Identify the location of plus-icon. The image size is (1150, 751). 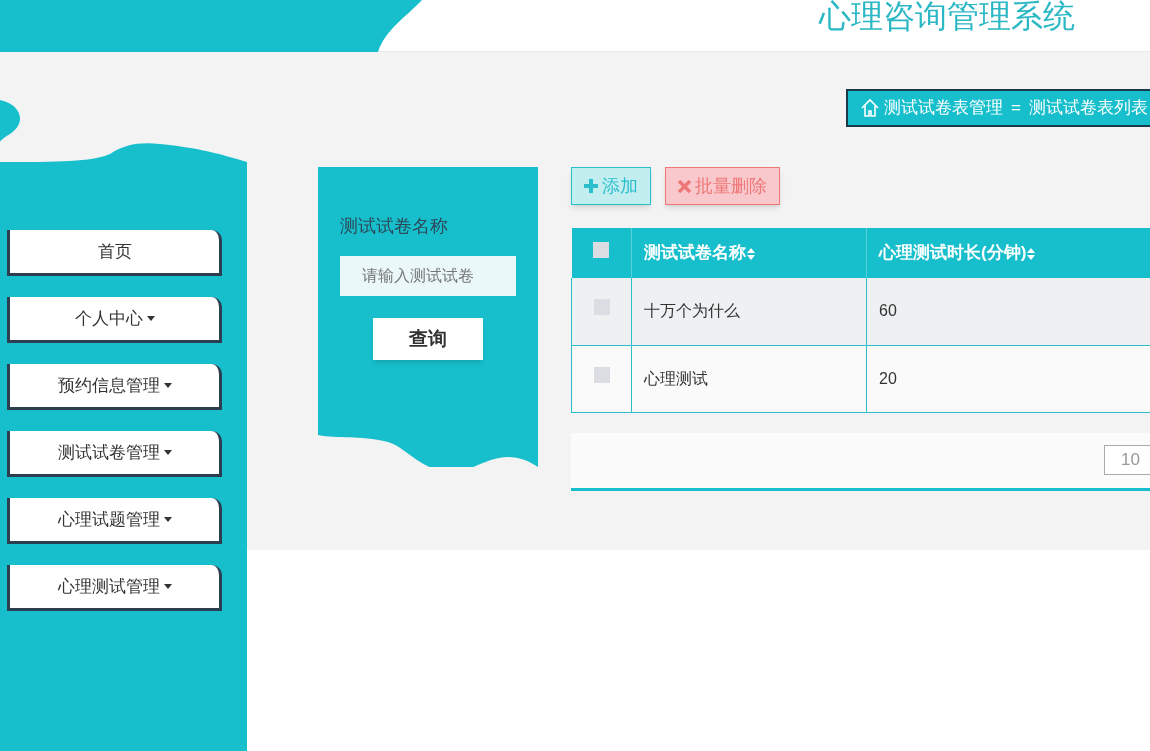
(591, 186).